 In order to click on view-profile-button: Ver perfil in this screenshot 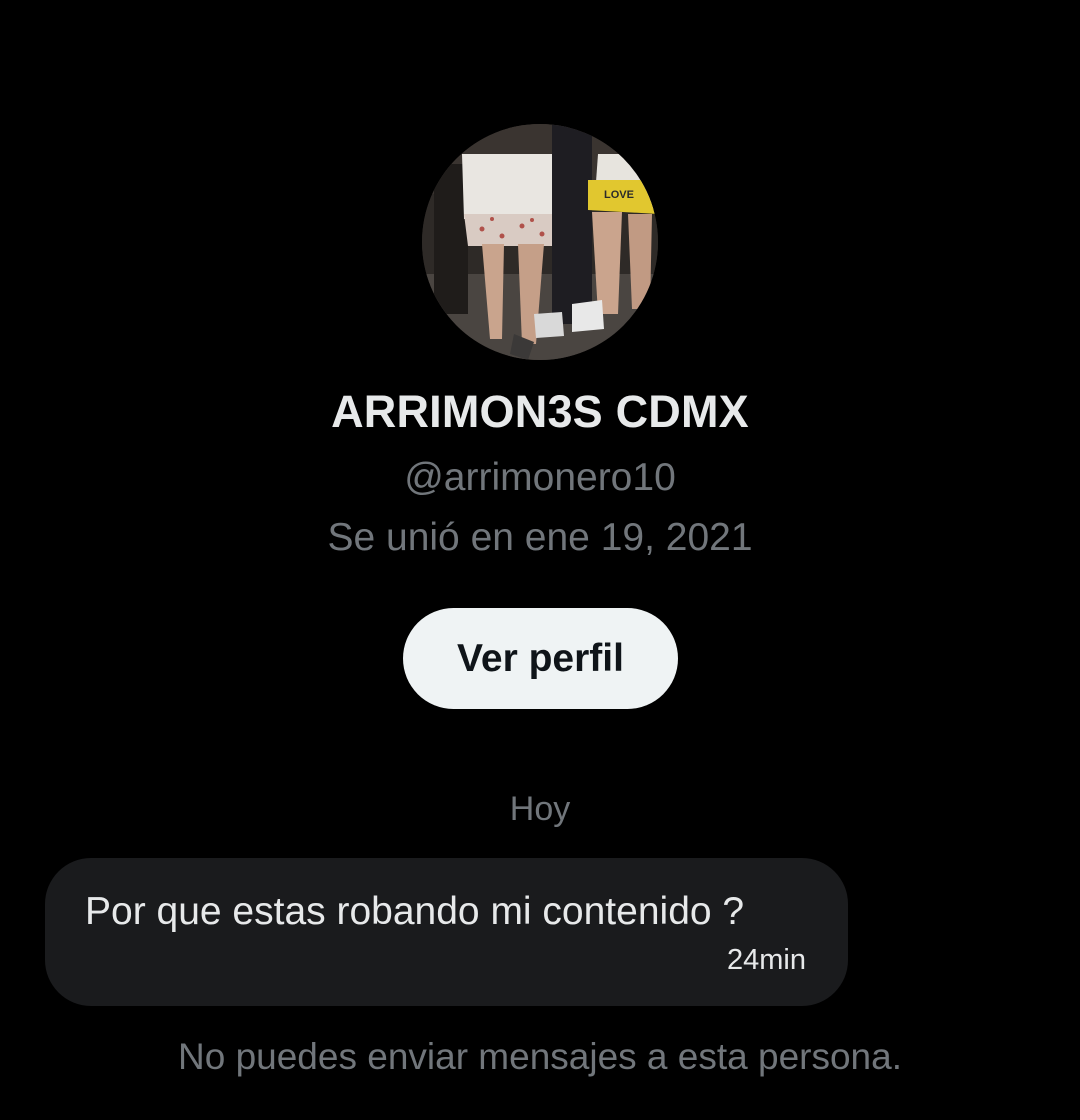, I will do `click(540, 658)`.